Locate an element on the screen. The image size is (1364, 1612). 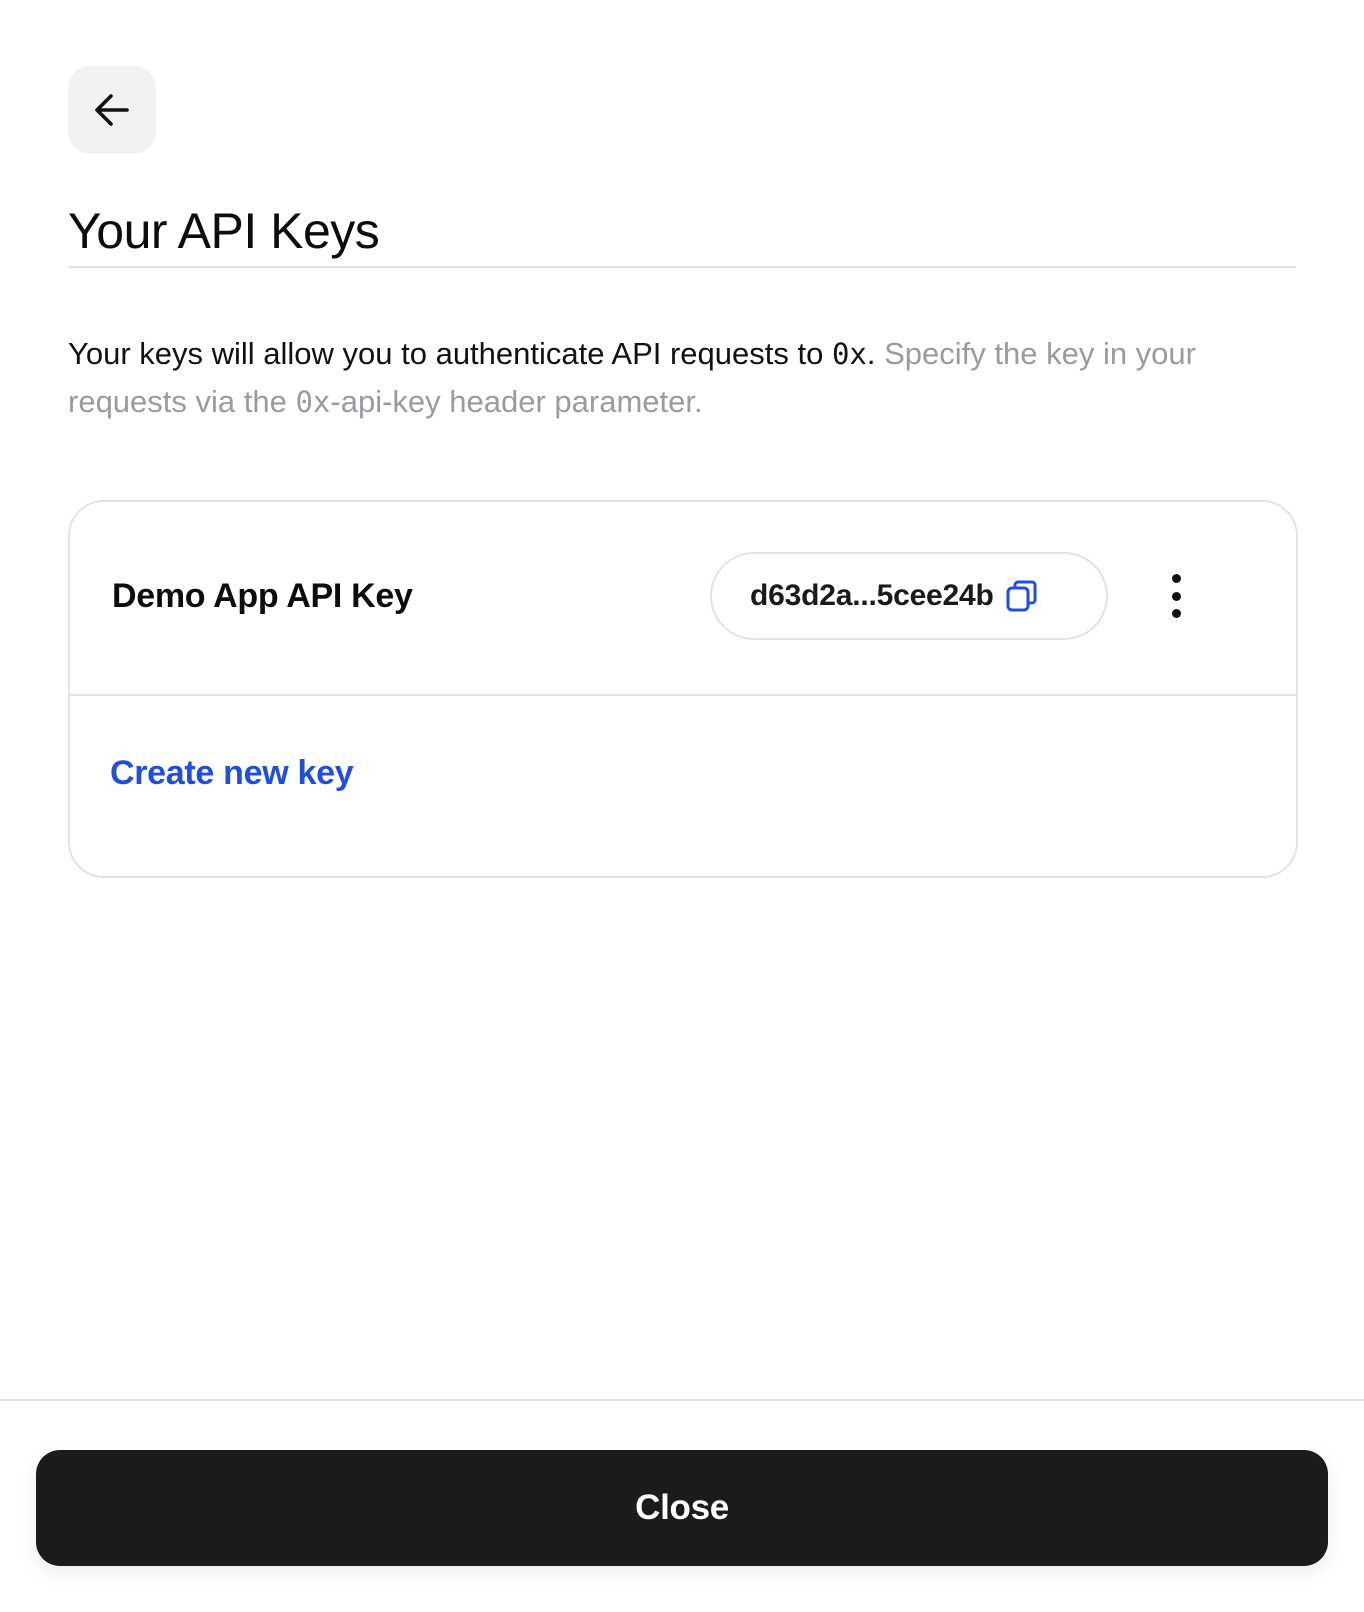
more-vertical-icon is located at coordinates (1176, 596).